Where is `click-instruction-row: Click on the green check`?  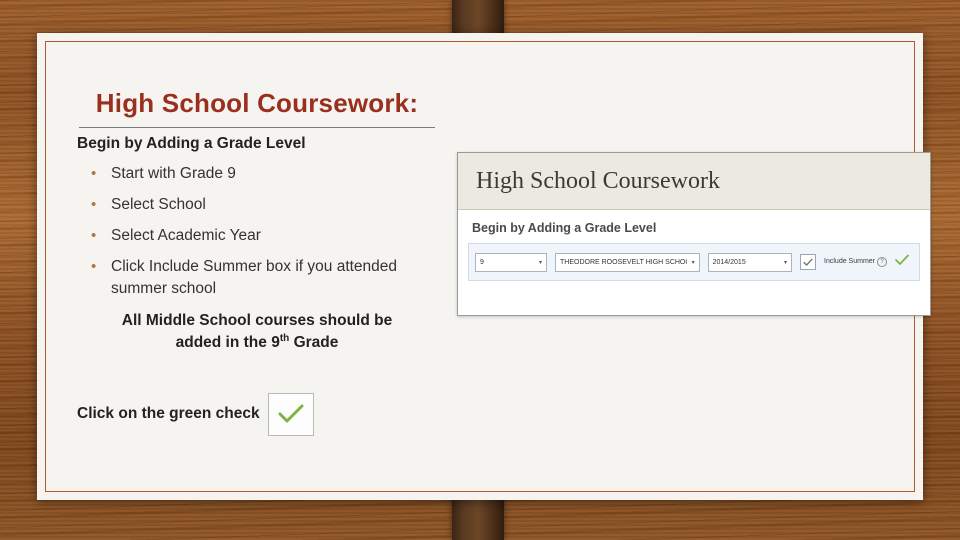 click-instruction-row: Click on the green check is located at coordinates (257, 414).